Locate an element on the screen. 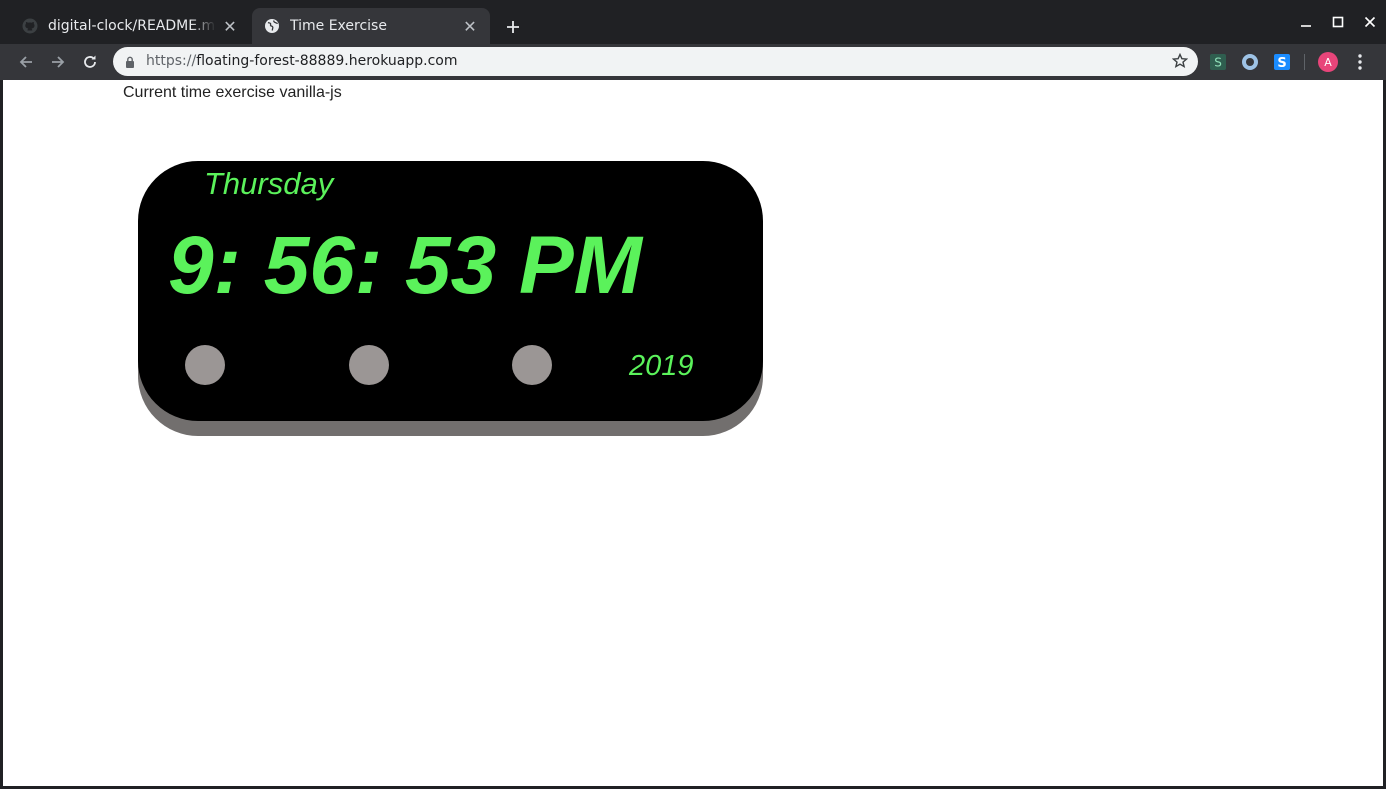 This screenshot has height=789, width=1386. maximize-icon is located at coordinates (1338, 22).